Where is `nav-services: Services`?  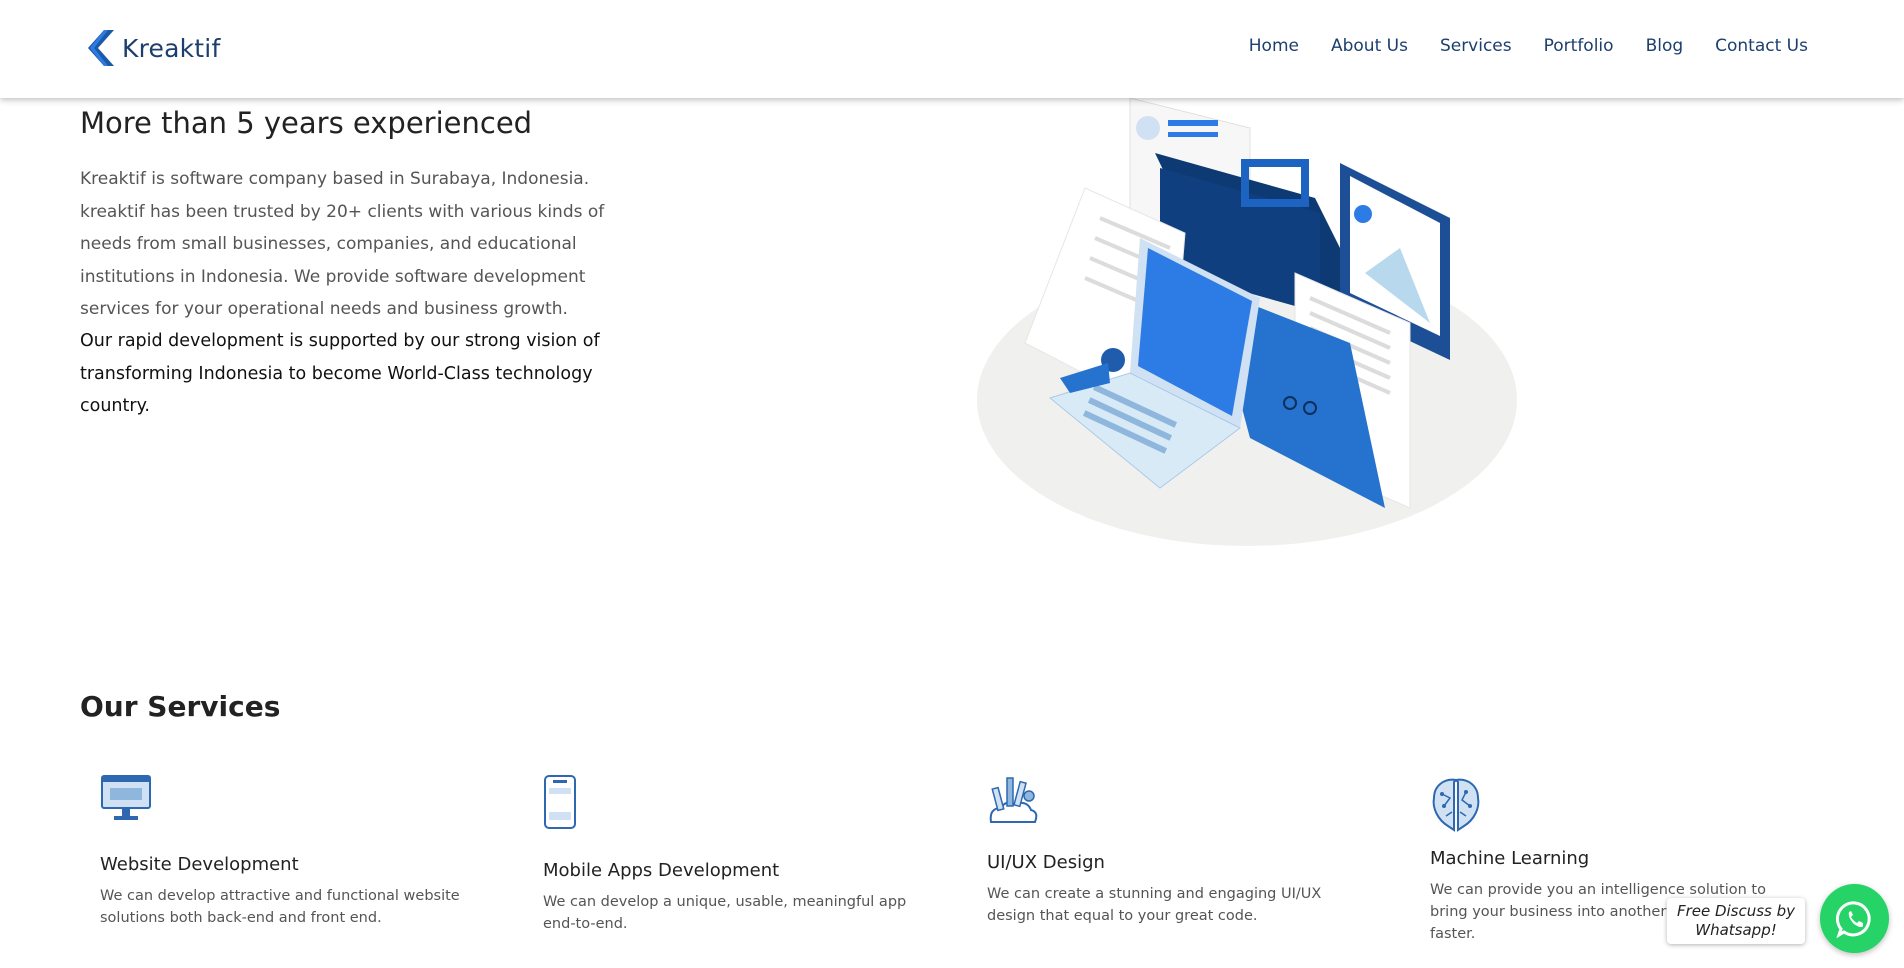 nav-services: Services is located at coordinates (1476, 46).